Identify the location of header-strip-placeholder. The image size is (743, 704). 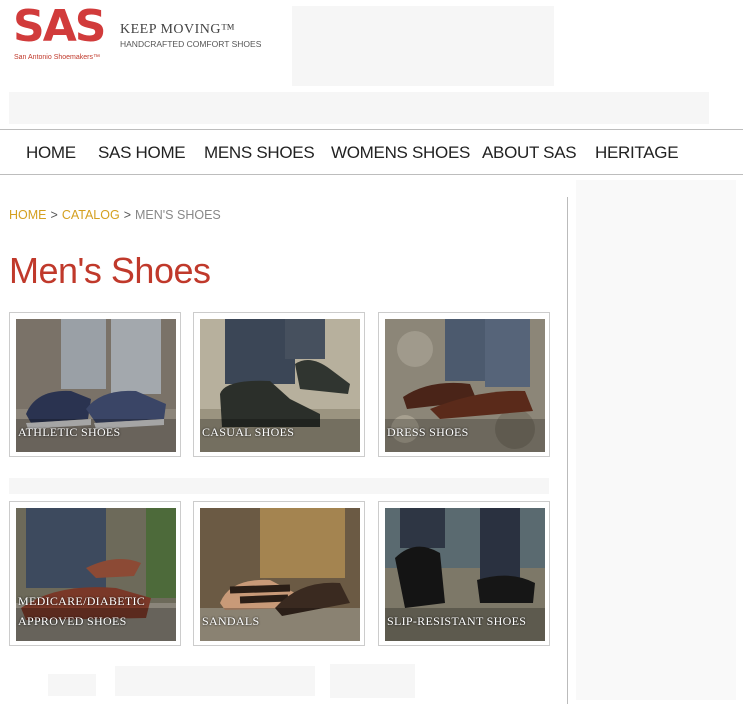
(359, 108).